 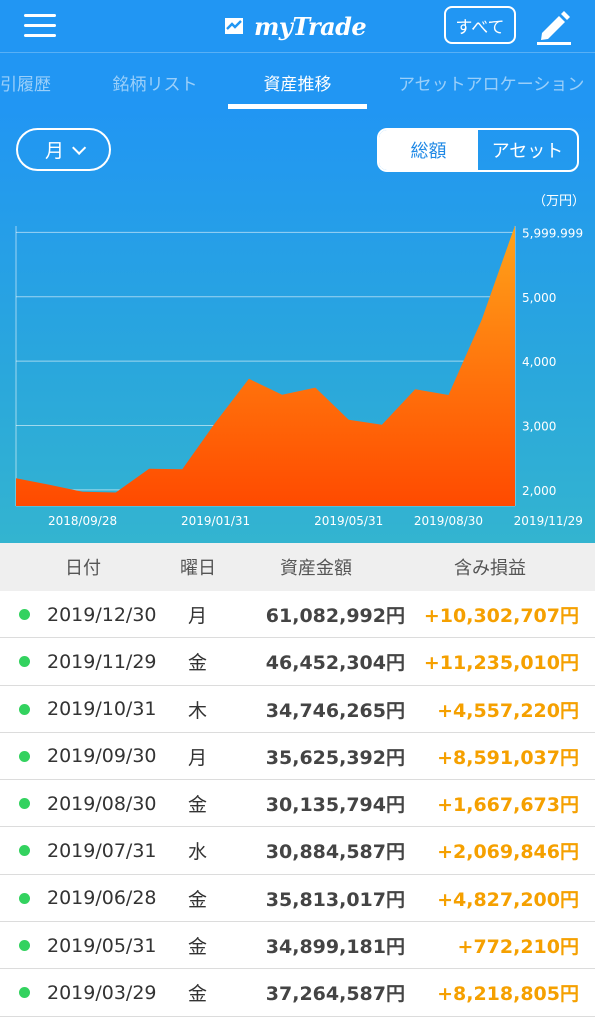 What do you see at coordinates (198, 852) in the screenshot?
I see `row-day: 水` at bounding box center [198, 852].